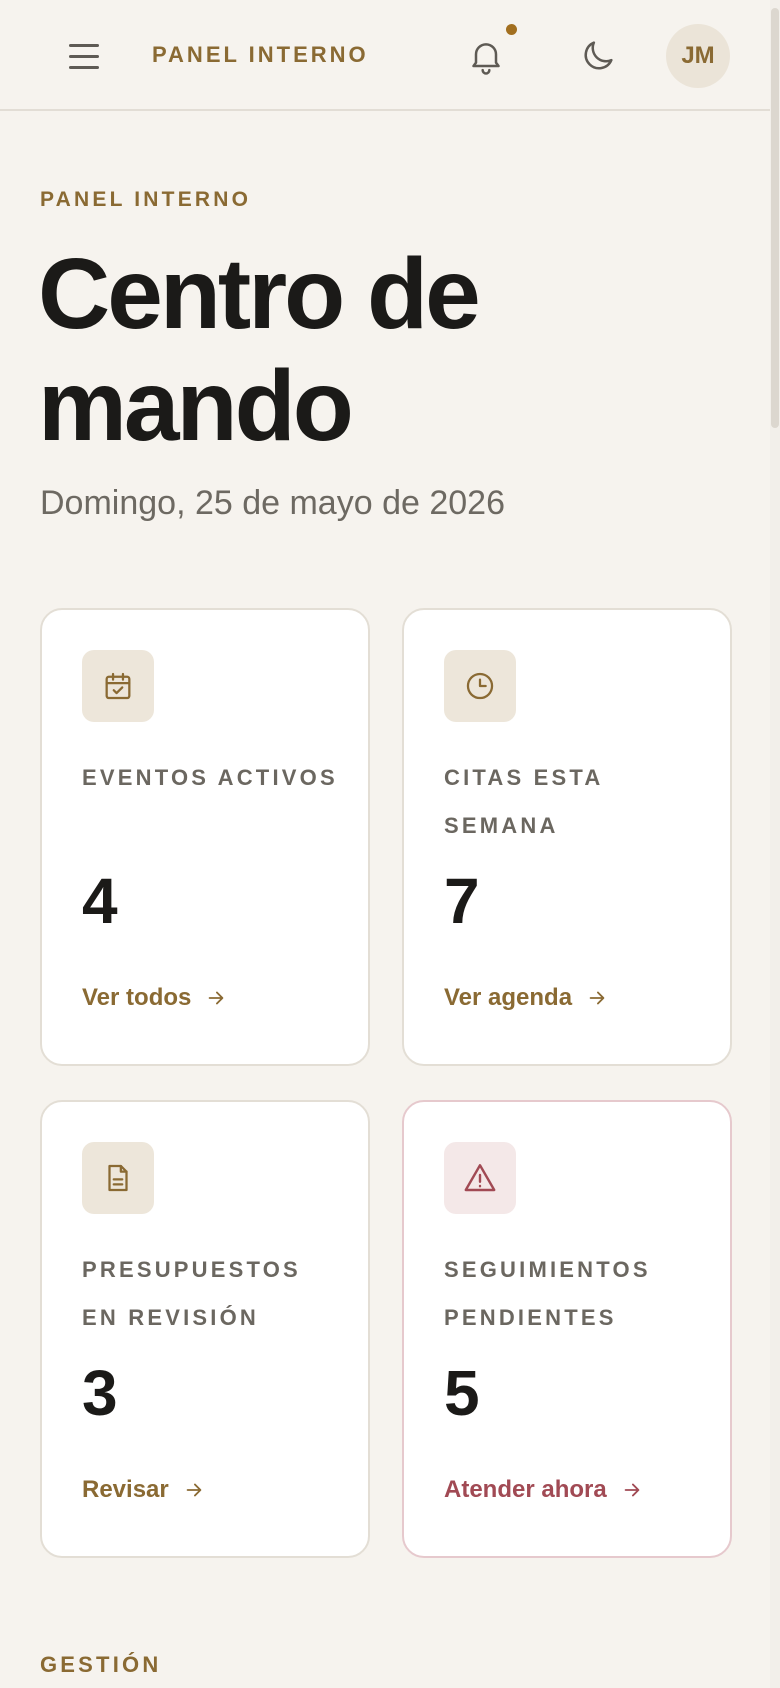  Describe the element at coordinates (462, 1393) in the screenshot. I see `stat-value: 5` at that location.